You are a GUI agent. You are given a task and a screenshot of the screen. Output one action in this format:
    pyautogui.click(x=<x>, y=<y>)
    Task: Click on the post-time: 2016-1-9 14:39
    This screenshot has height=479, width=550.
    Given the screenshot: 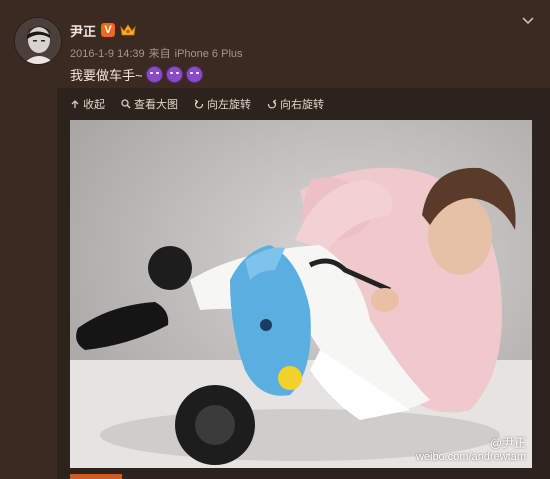 What is the action you would take?
    pyautogui.click(x=107, y=54)
    